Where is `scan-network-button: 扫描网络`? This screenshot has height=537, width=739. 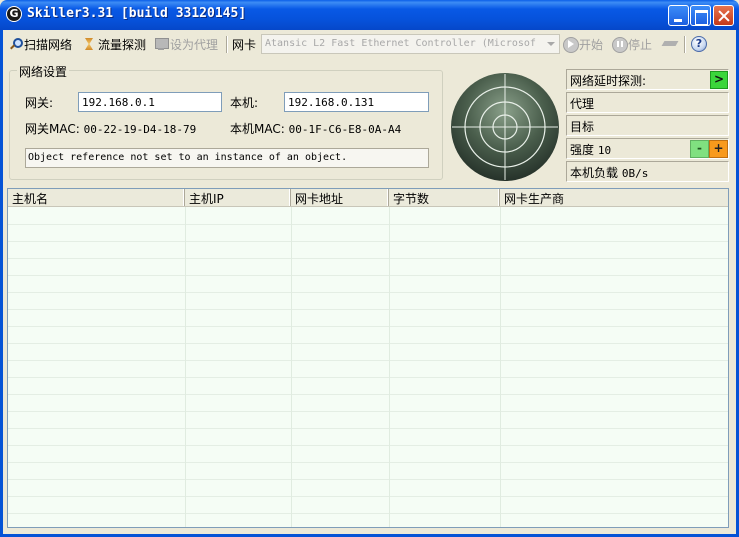
scan-network-button: 扫描网络 is located at coordinates (40, 44).